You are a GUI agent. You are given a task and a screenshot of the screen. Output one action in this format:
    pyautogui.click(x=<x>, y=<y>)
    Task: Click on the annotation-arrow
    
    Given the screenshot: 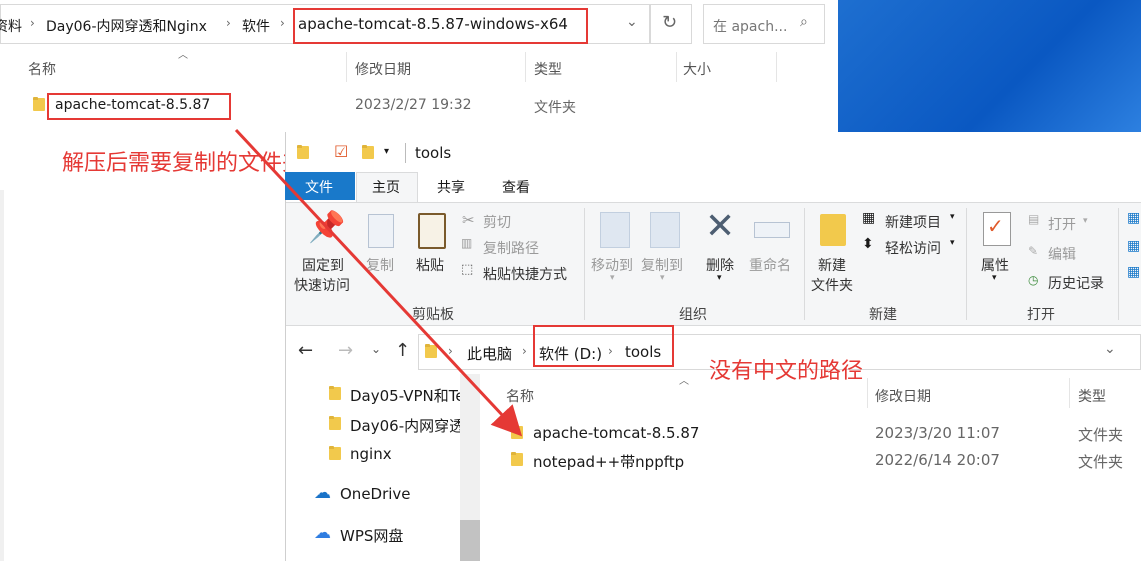 What is the action you would take?
    pyautogui.click(x=378, y=282)
    